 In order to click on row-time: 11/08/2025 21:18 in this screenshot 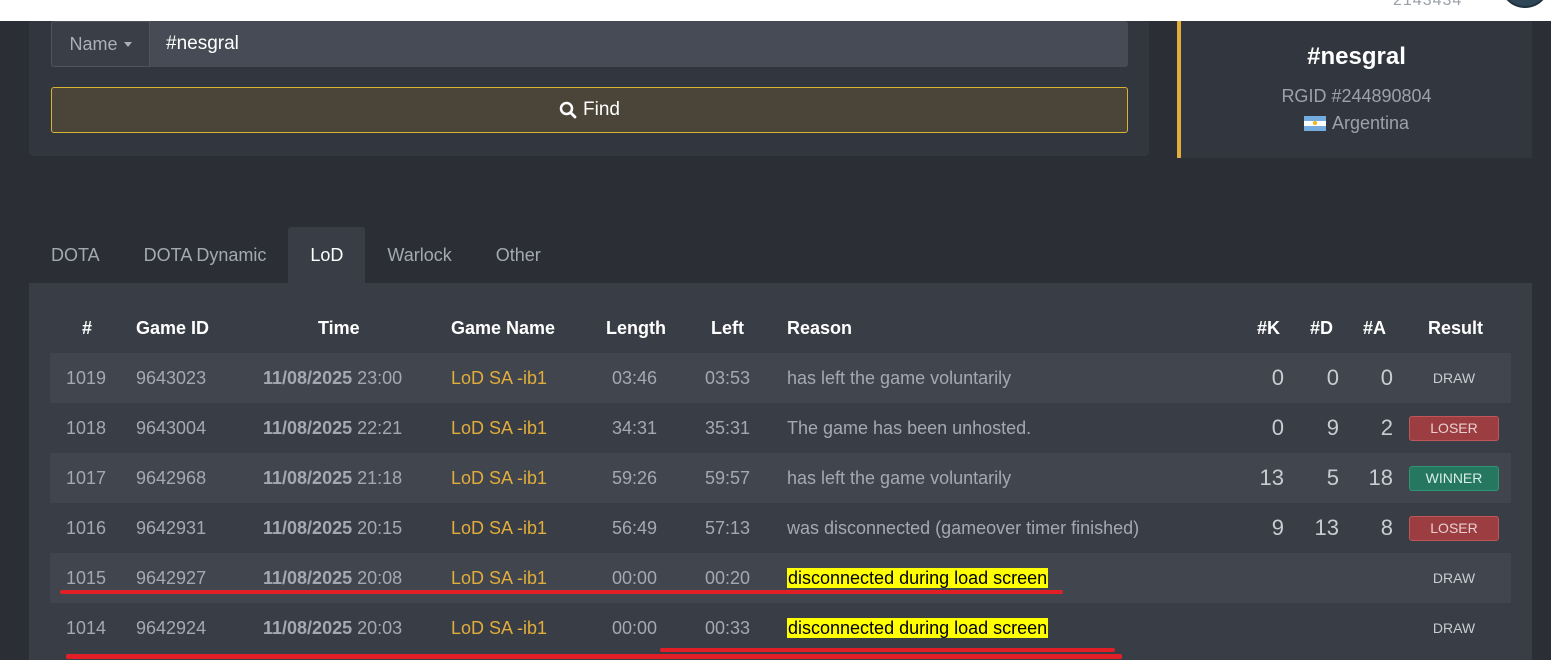, I will do `click(332, 478)`.